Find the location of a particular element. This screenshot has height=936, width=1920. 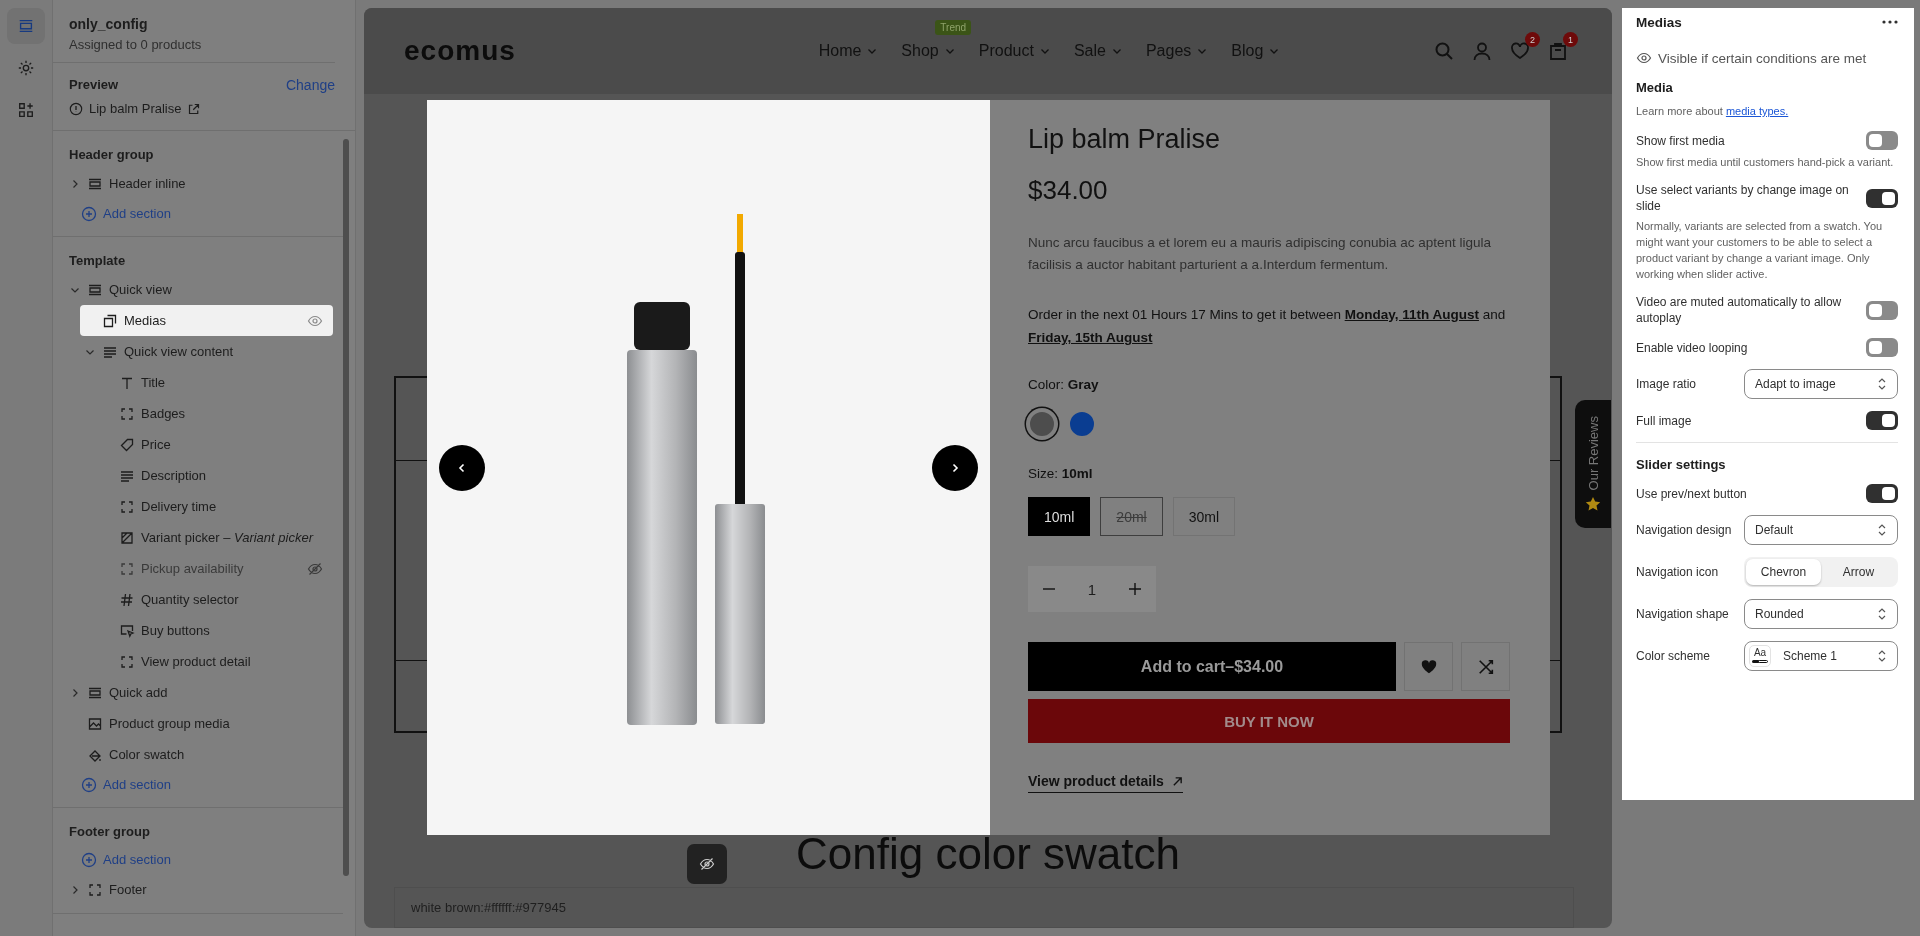

nav-link: Sale is located at coordinates (1089, 51).